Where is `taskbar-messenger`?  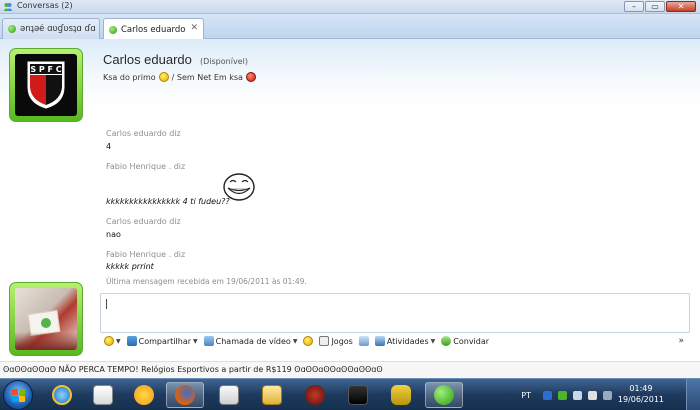 taskbar-messenger is located at coordinates (444, 395).